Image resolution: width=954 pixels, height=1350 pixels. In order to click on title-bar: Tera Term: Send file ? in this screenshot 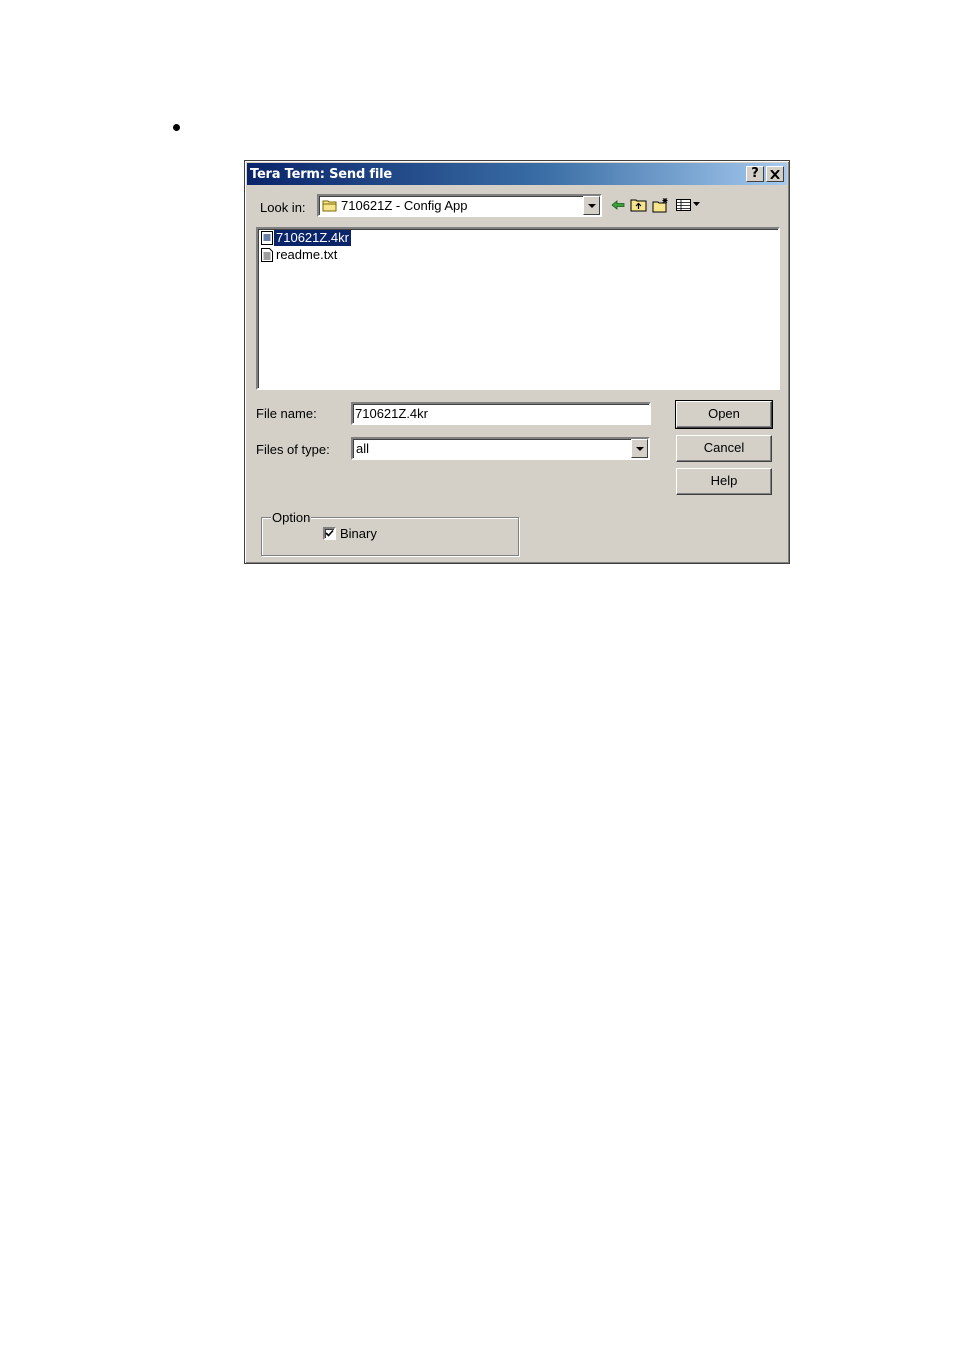, I will do `click(517, 174)`.